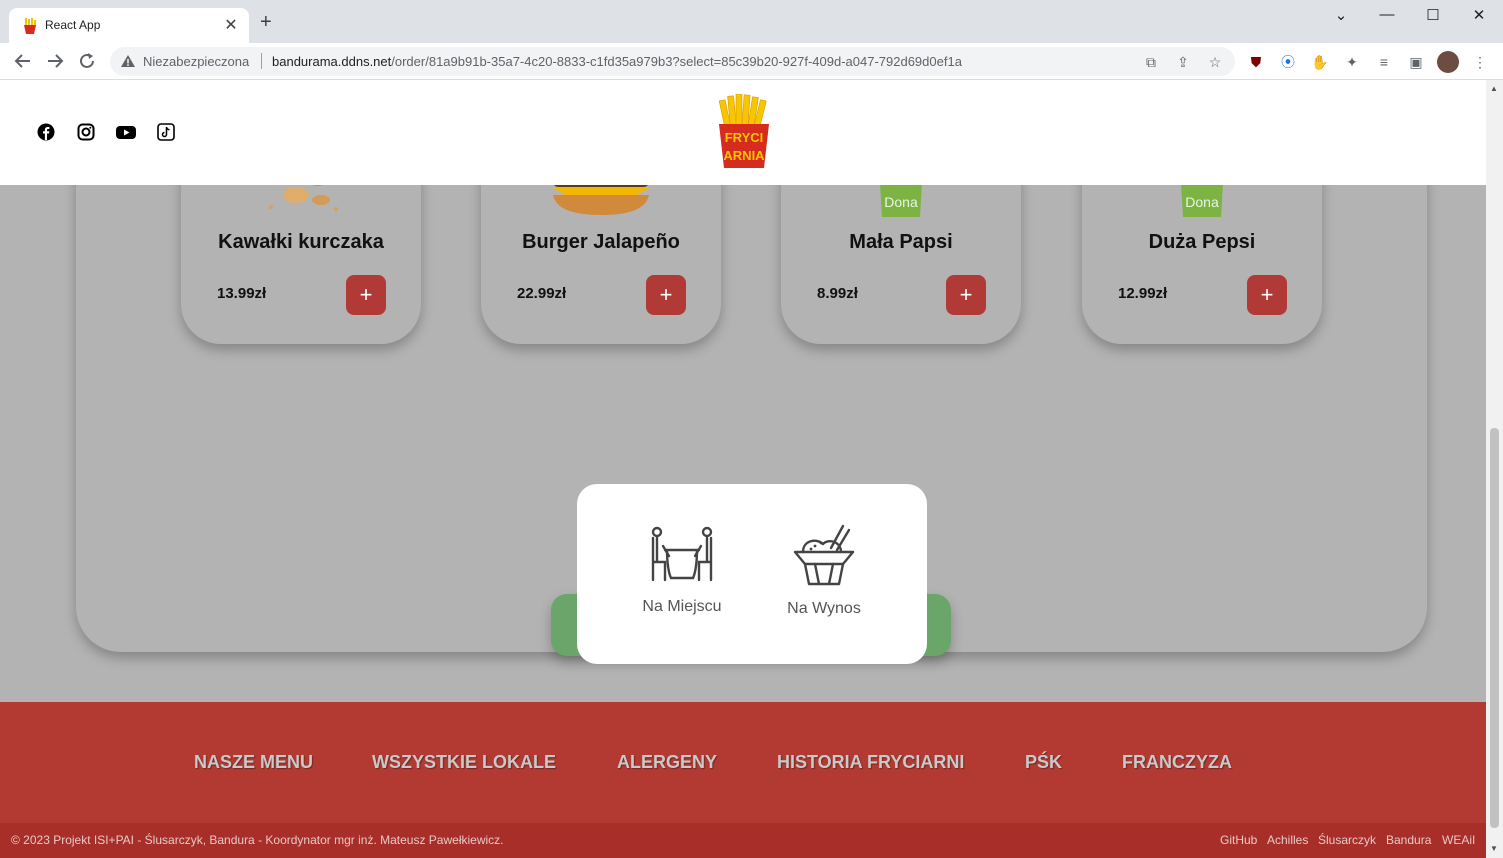 The width and height of the screenshot is (1503, 858). Describe the element at coordinates (1494, 628) in the screenshot. I see `scrollbar-thumb` at that location.